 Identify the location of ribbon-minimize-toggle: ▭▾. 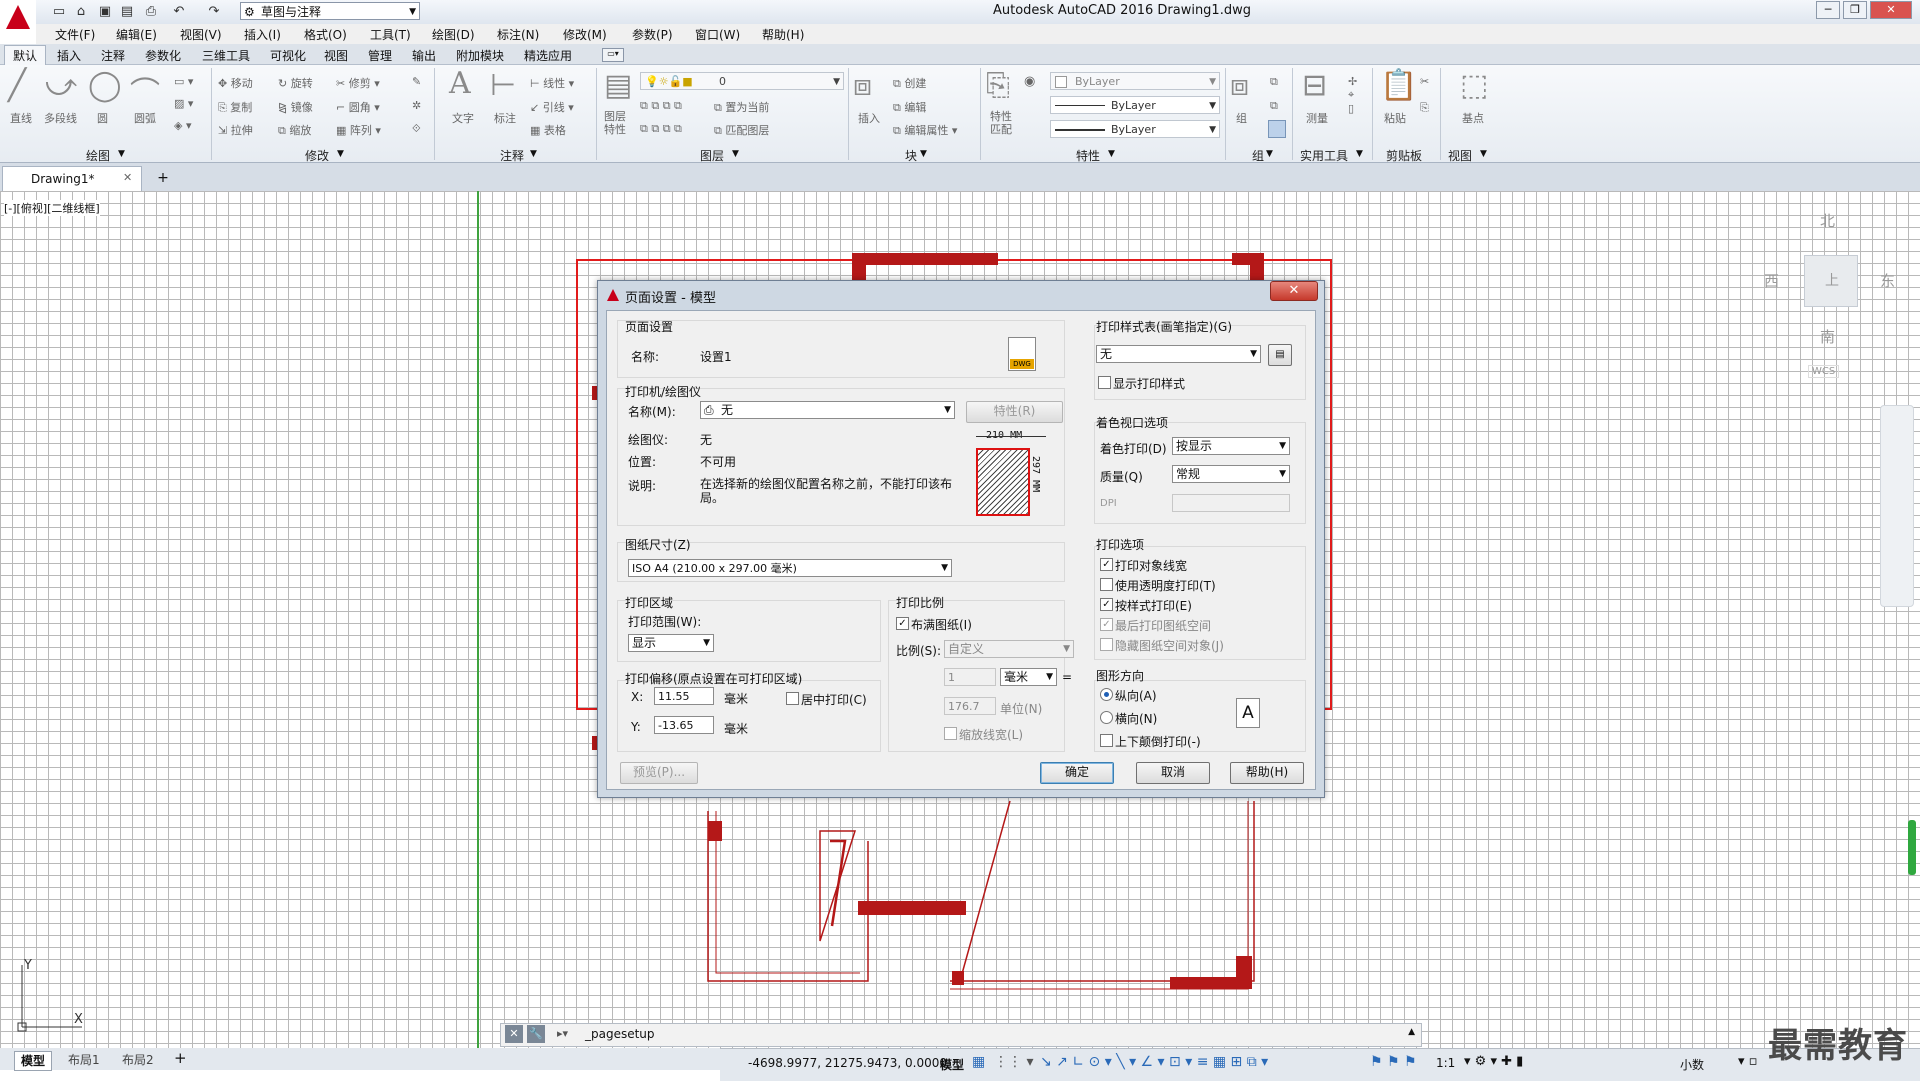
(613, 55).